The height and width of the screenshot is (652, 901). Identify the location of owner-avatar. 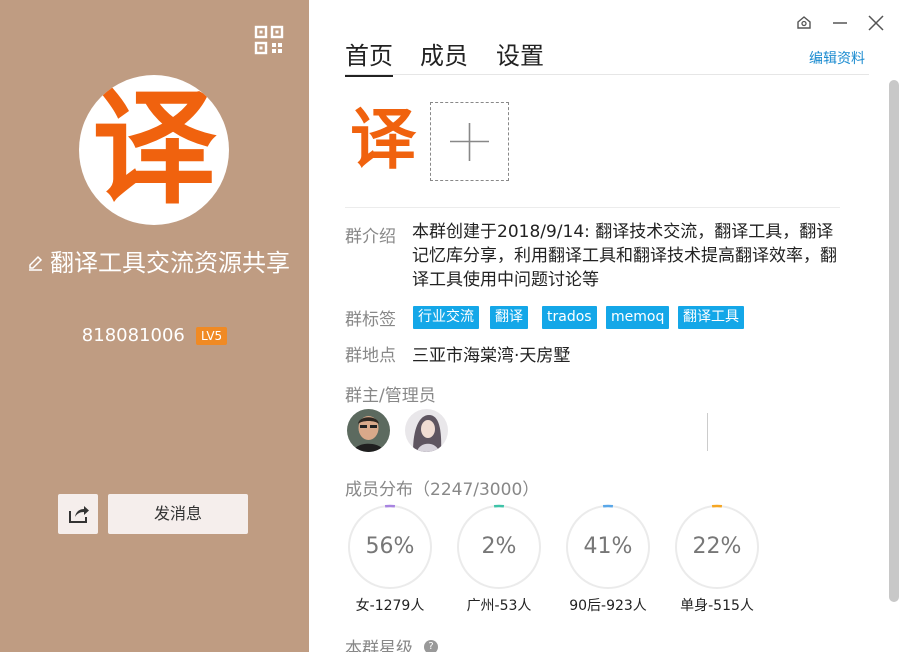
(368, 430).